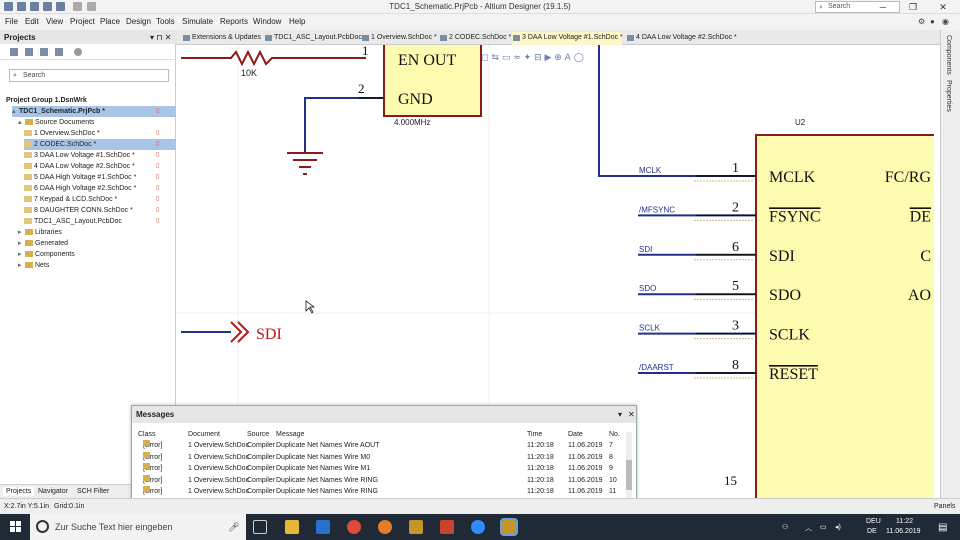  Describe the element at coordinates (344, 125) in the screenshot. I see `gnd-wire` at that location.